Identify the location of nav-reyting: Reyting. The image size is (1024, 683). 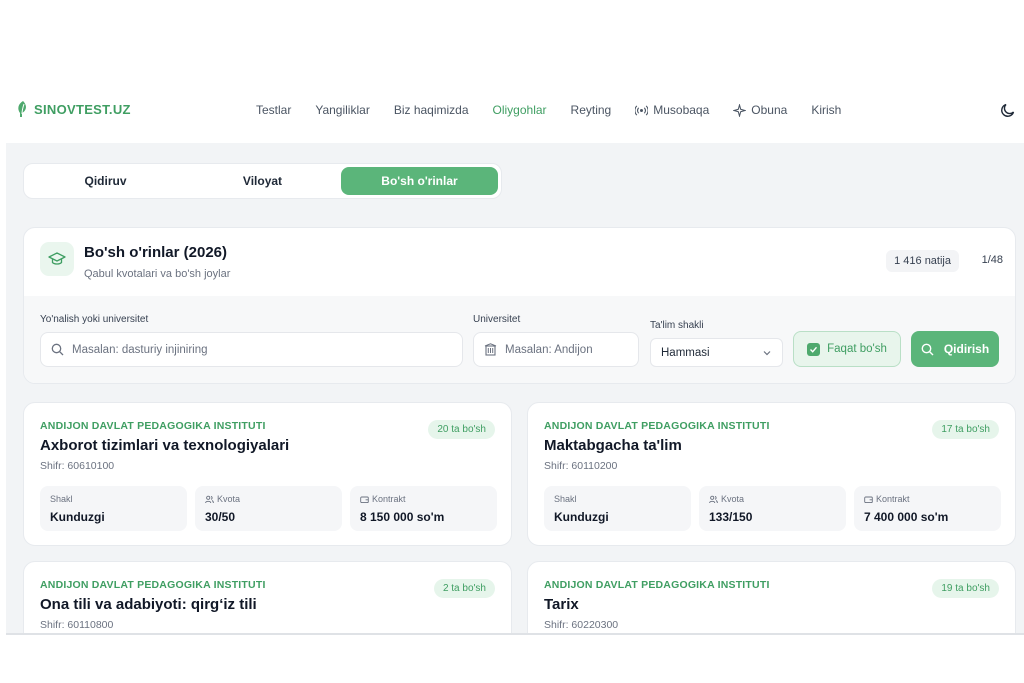
(591, 110).